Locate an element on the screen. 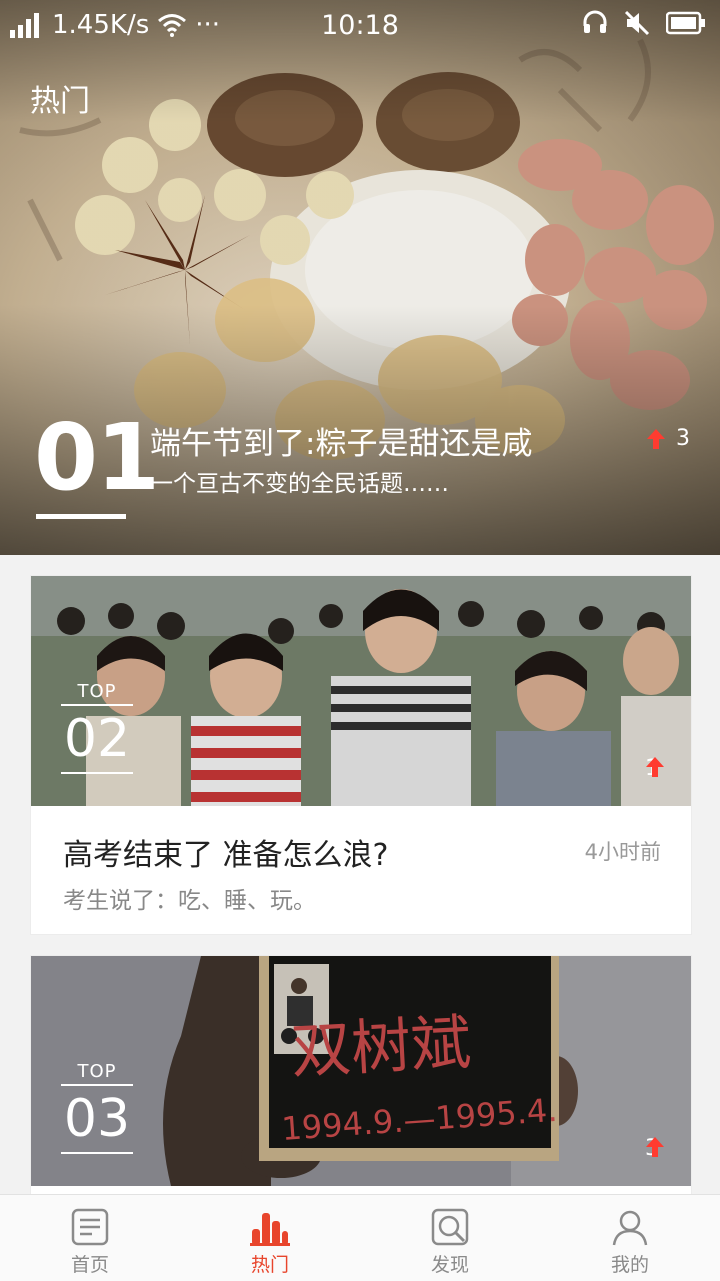  tab-label: 热门 is located at coordinates (269, 1265).